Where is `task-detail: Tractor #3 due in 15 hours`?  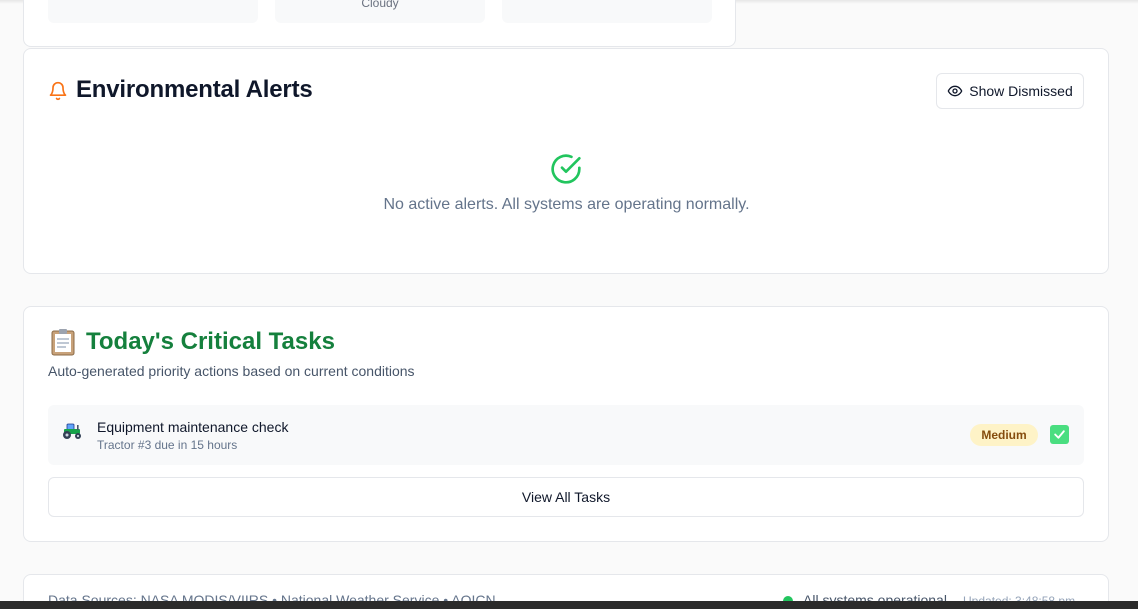
task-detail: Tractor #3 due in 15 hours is located at coordinates (167, 445).